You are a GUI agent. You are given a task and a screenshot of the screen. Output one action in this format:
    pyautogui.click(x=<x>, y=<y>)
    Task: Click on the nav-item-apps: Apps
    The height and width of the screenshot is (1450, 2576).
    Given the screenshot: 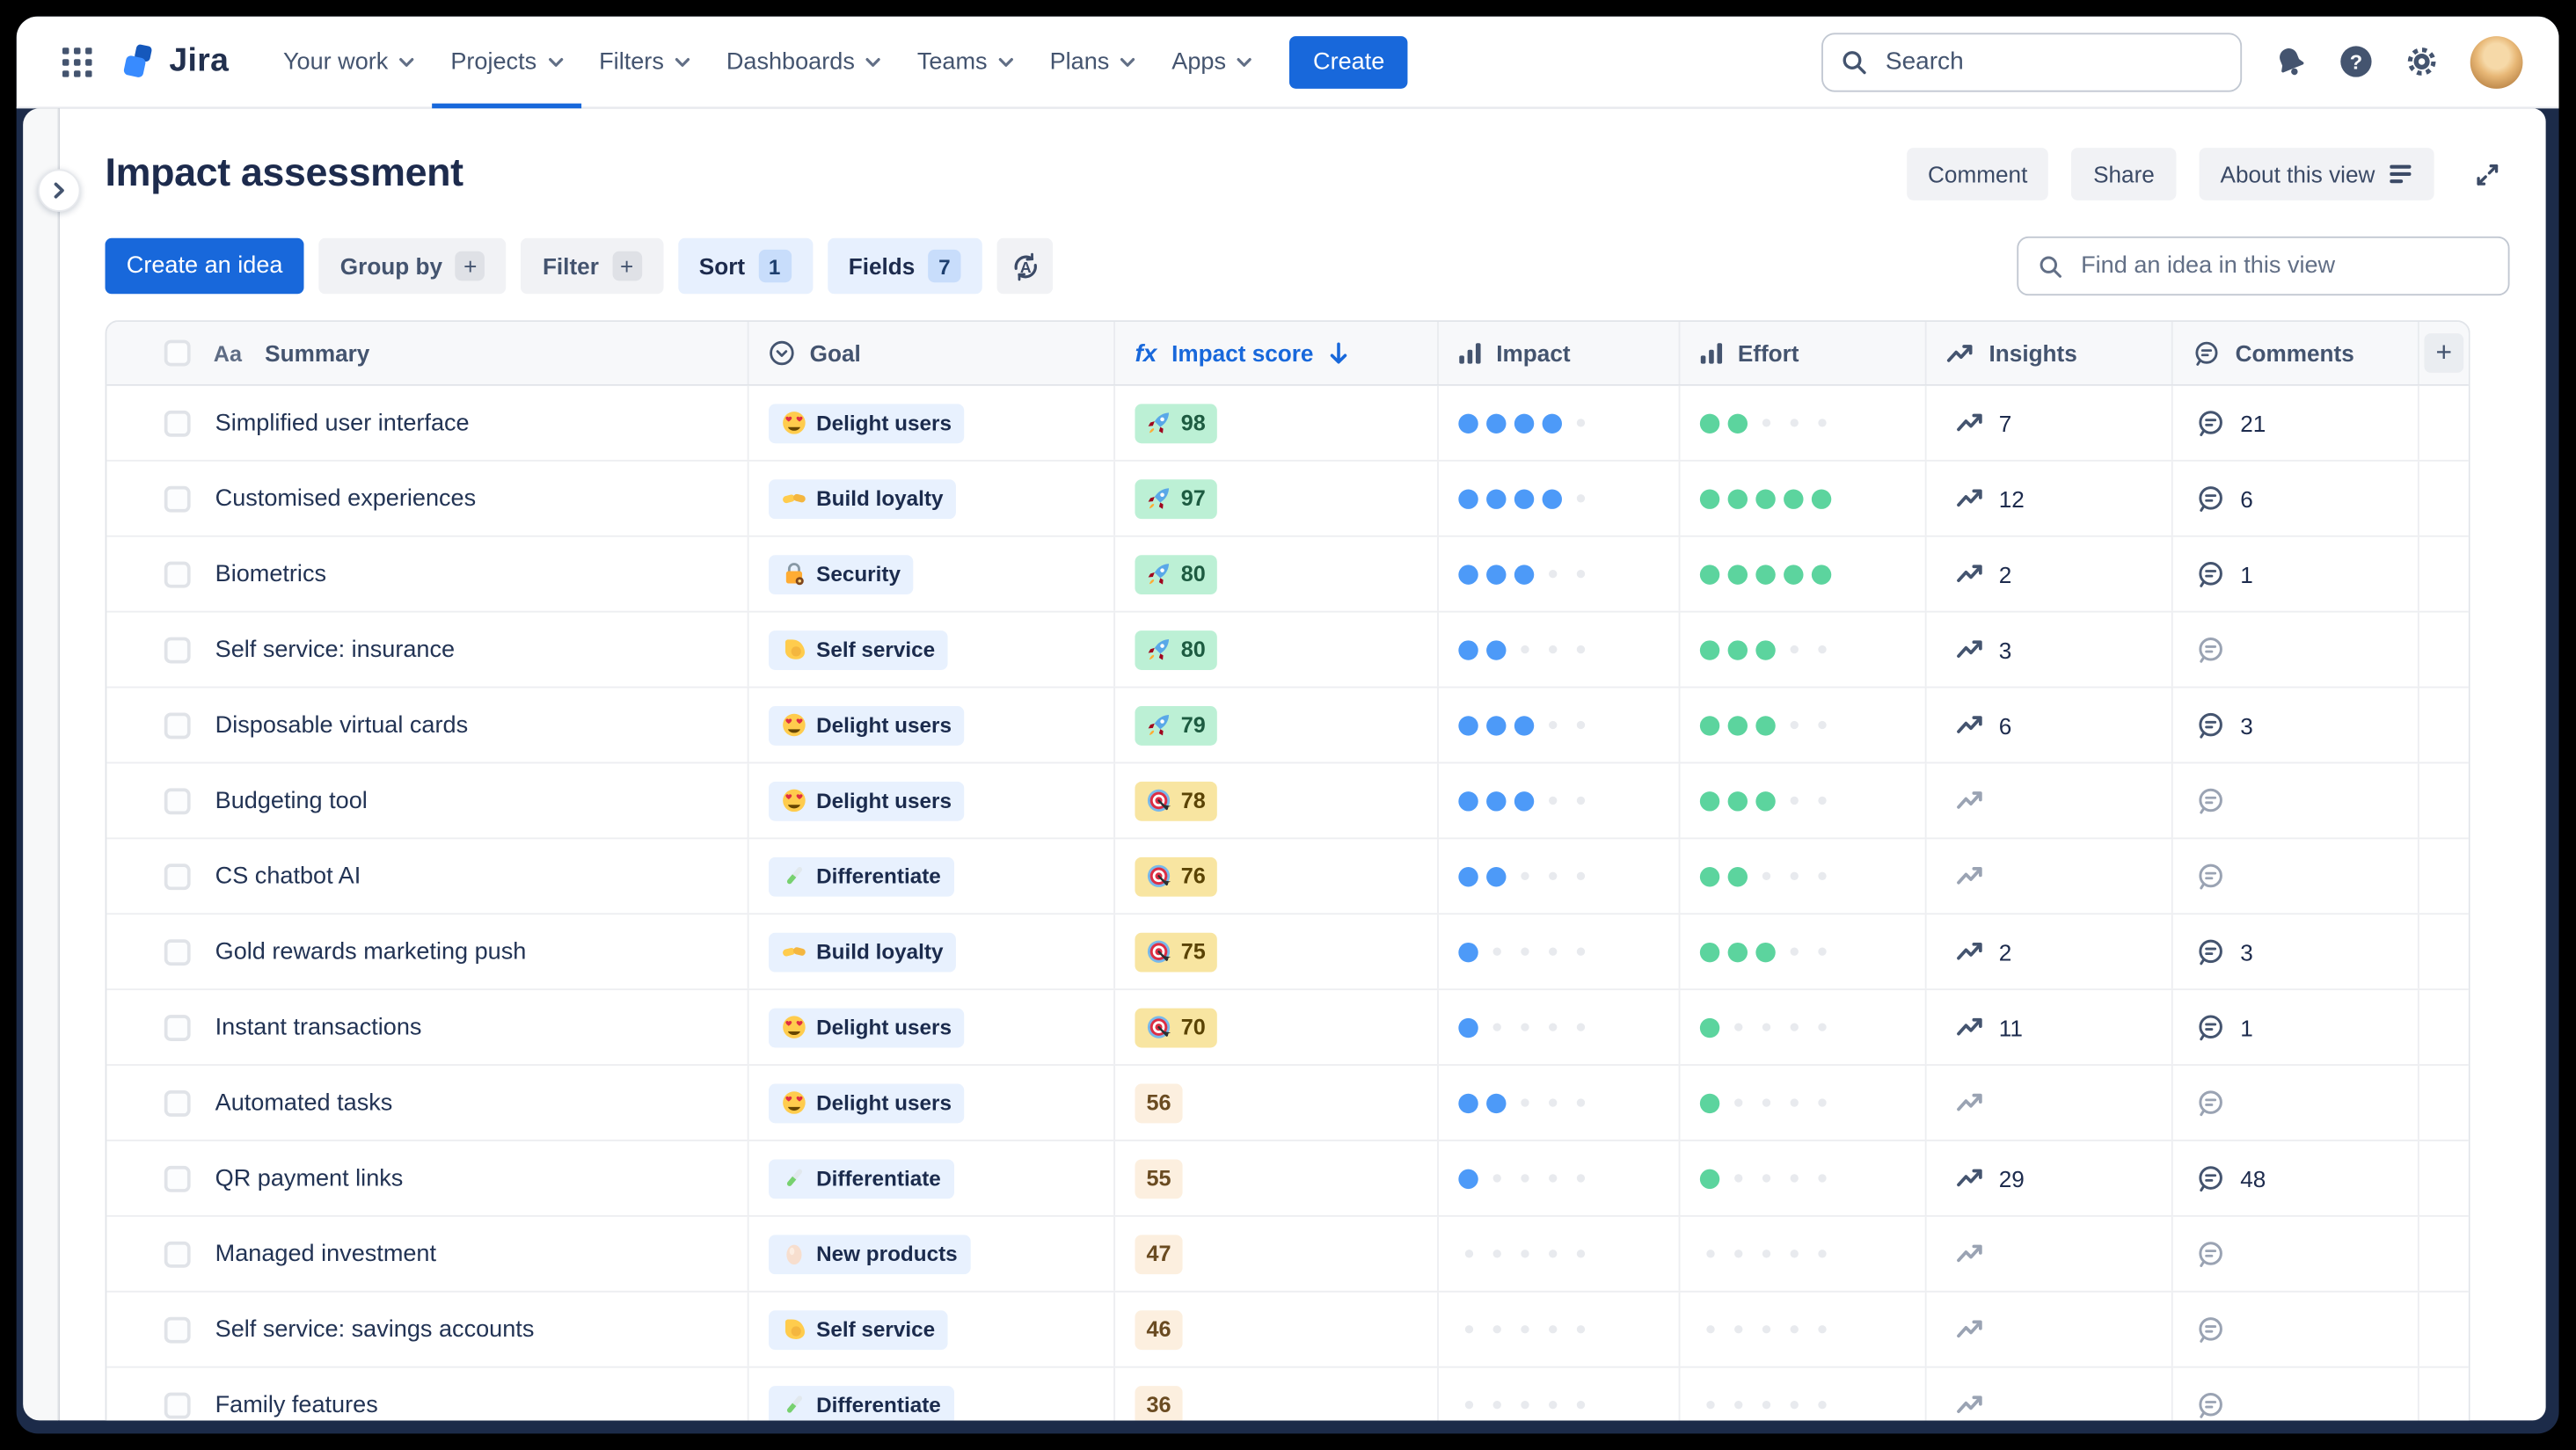 What is the action you would take?
    pyautogui.click(x=1212, y=62)
    